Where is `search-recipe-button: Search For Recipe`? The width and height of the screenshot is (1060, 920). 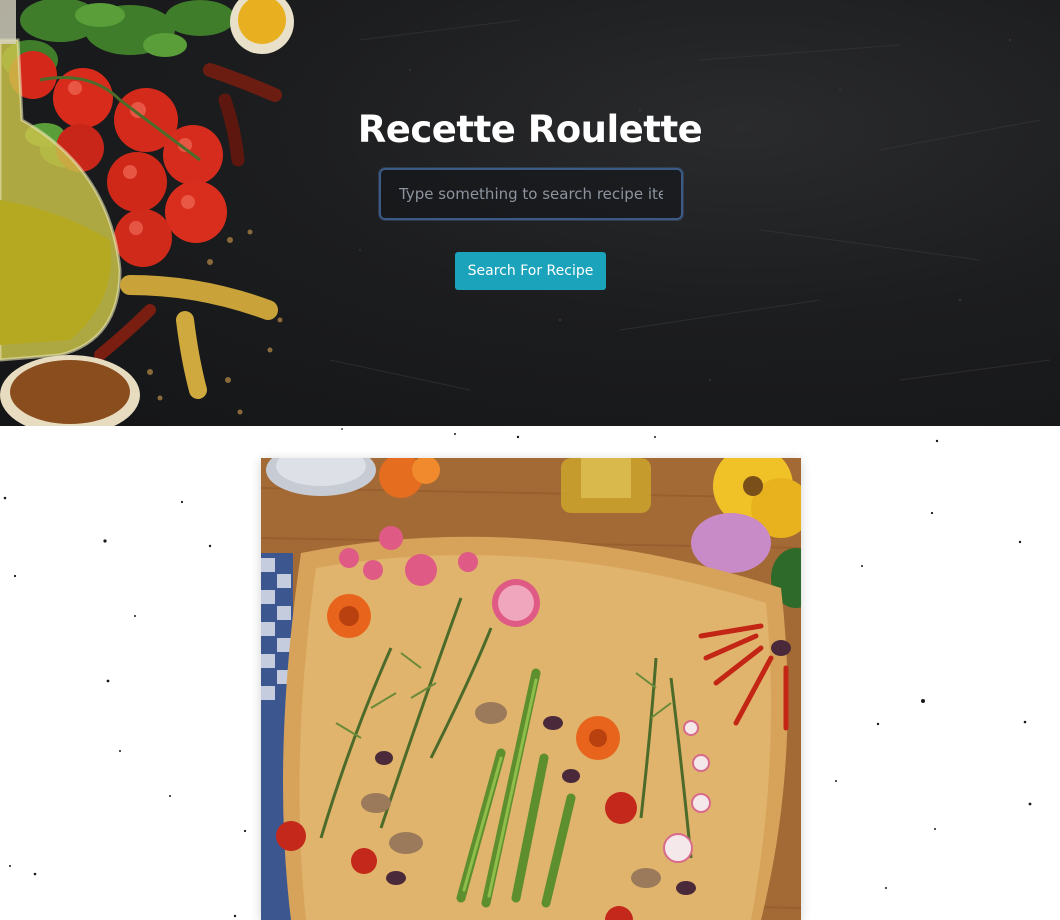 search-recipe-button: Search For Recipe is located at coordinates (530, 271).